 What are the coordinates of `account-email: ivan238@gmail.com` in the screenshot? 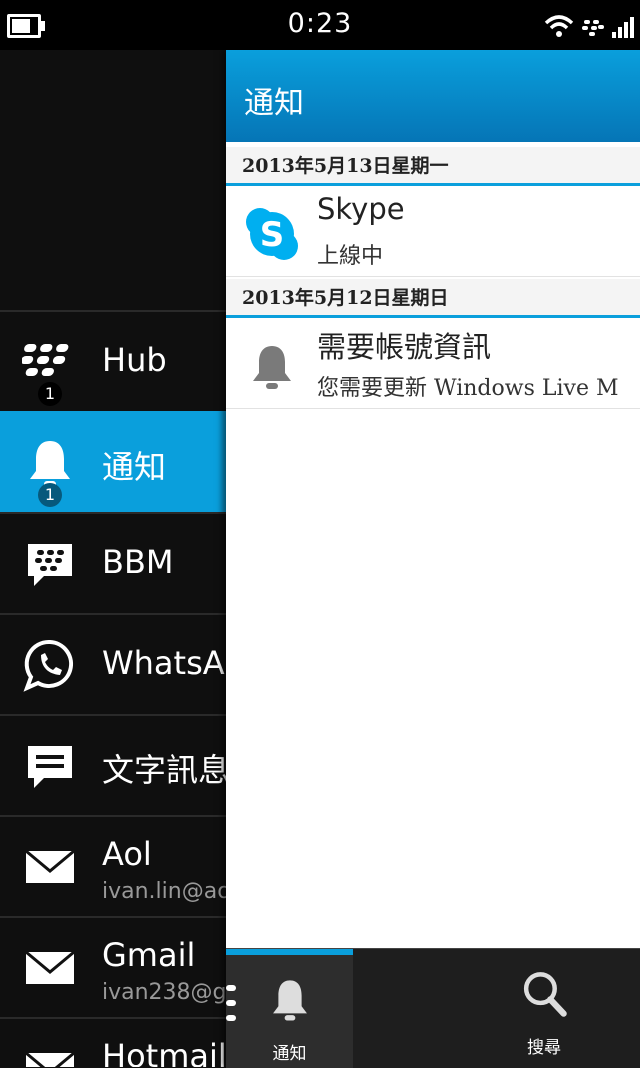 It's located at (164, 992).